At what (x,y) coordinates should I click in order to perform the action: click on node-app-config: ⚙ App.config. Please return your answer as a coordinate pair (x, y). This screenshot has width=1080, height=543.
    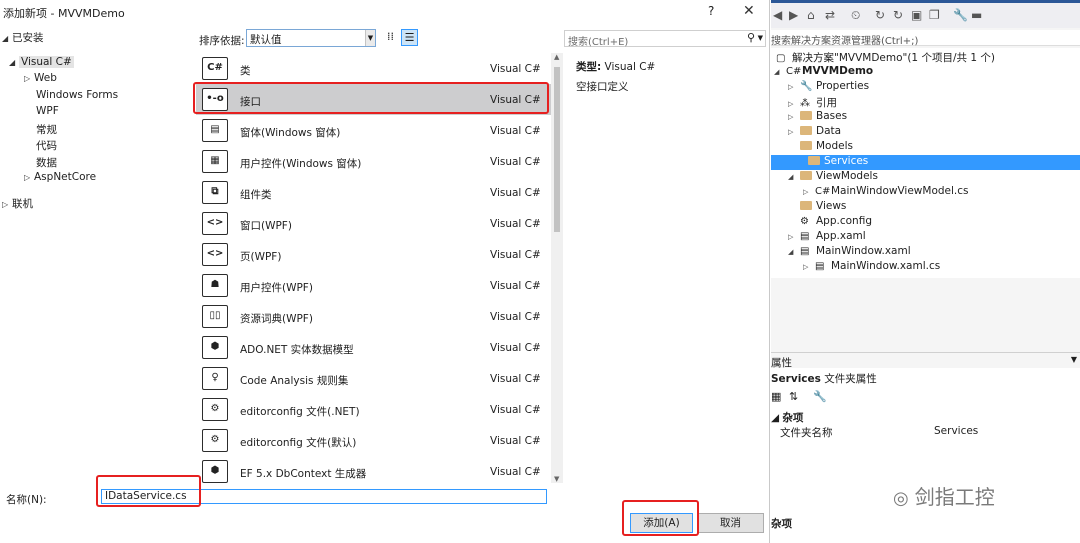
    Looking at the image, I should click on (836, 222).